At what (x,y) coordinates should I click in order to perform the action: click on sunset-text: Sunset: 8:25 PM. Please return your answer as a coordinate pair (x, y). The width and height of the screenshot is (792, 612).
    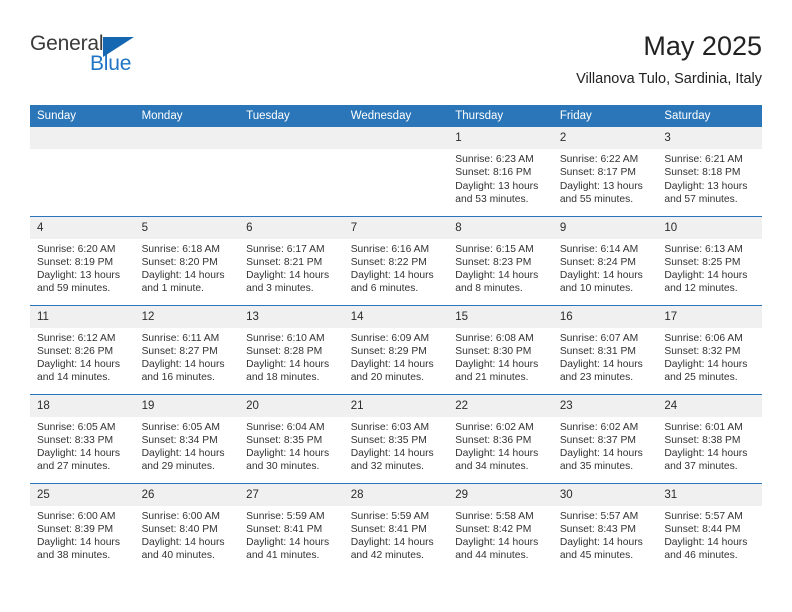
    Looking at the image, I should click on (702, 262).